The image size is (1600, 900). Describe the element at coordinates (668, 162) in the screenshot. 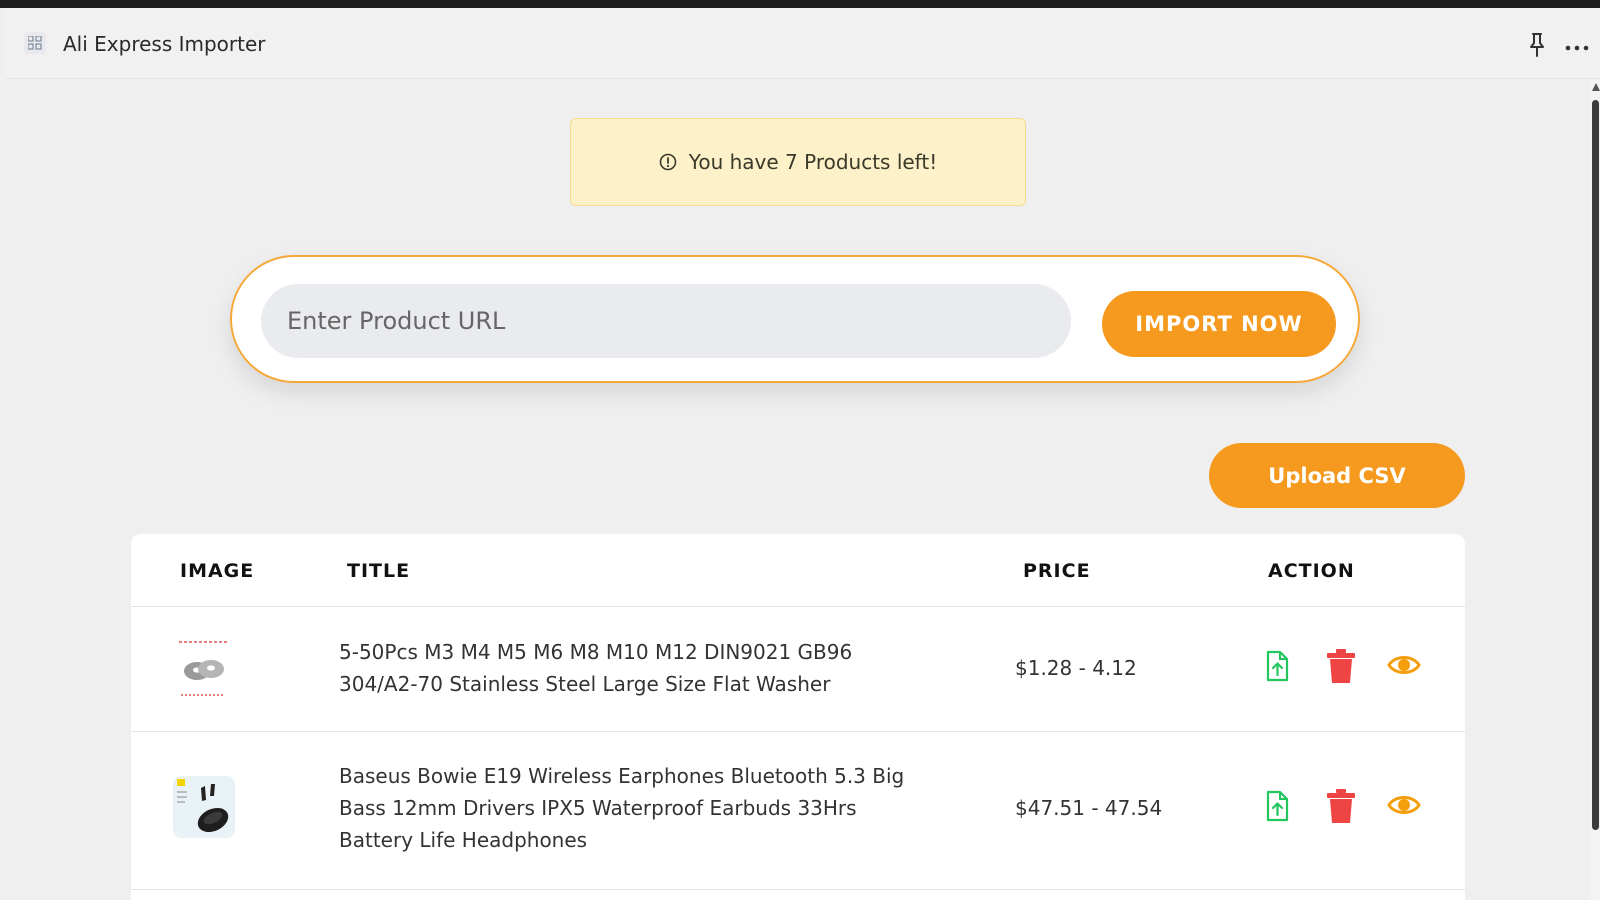

I see `info-circle-icon` at that location.